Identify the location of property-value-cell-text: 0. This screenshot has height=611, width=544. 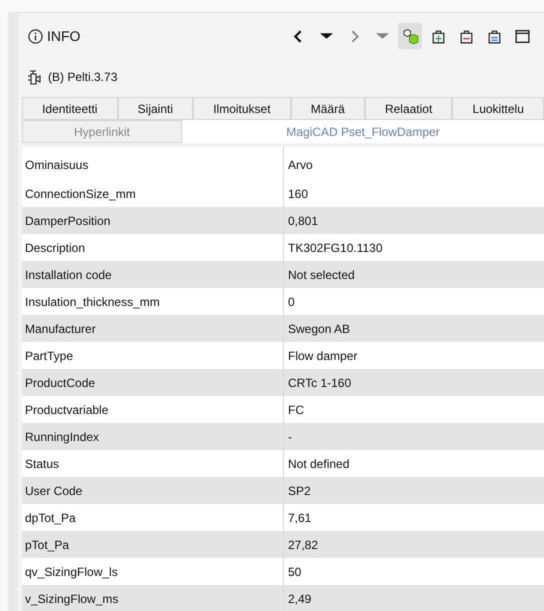
(291, 302).